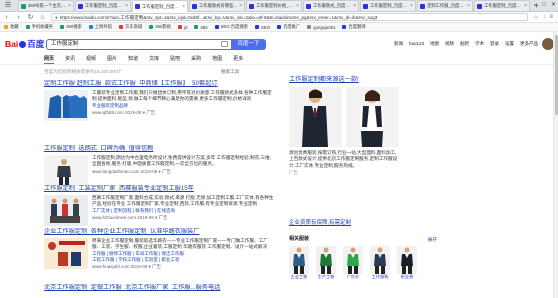 This screenshot has height=298, width=558. Describe the element at coordinates (18, 17) in the screenshot. I see `forward-icon: ›` at that location.